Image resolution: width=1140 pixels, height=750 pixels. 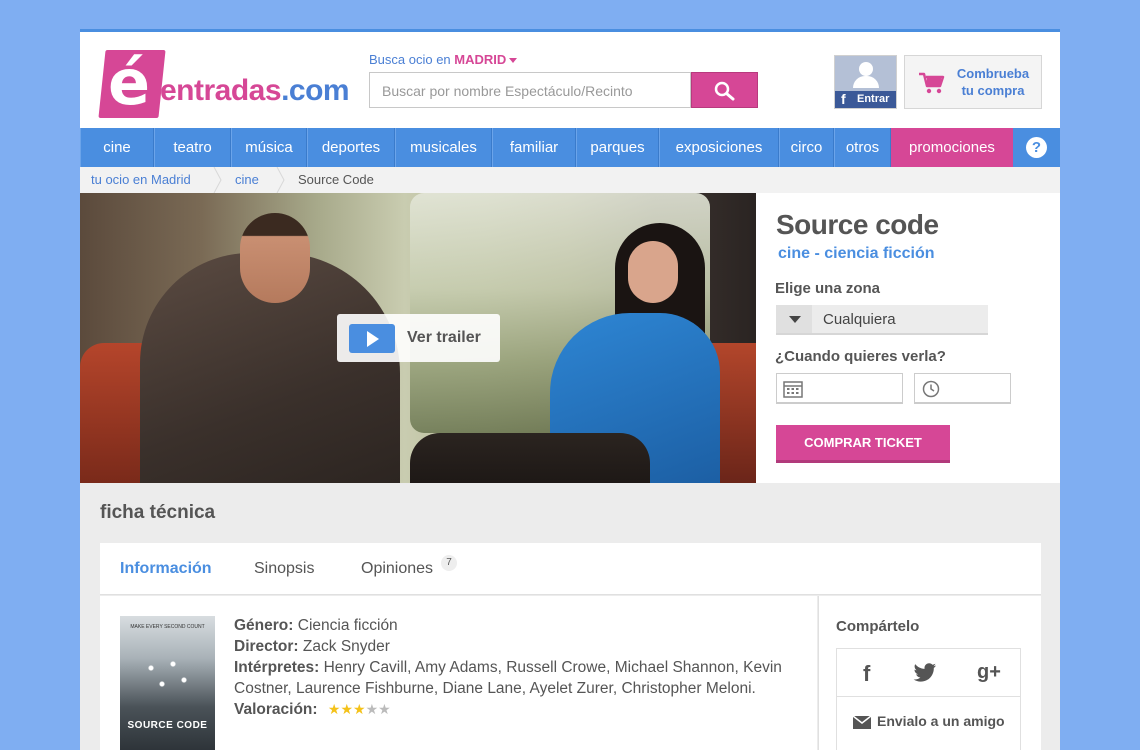 I want to click on nav-familiar: familiar, so click(x=534, y=147).